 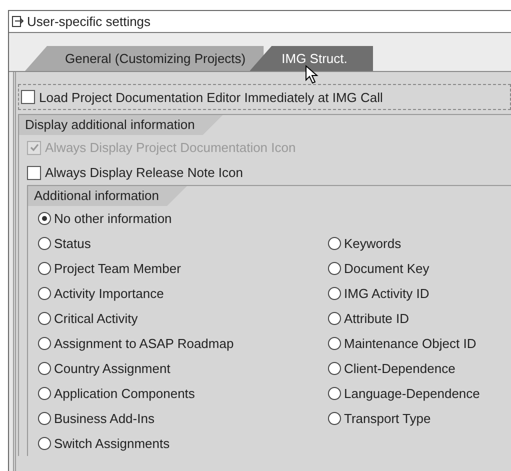 What do you see at coordinates (400, 368) in the screenshot?
I see `radio-label: Client-Dependence` at bounding box center [400, 368].